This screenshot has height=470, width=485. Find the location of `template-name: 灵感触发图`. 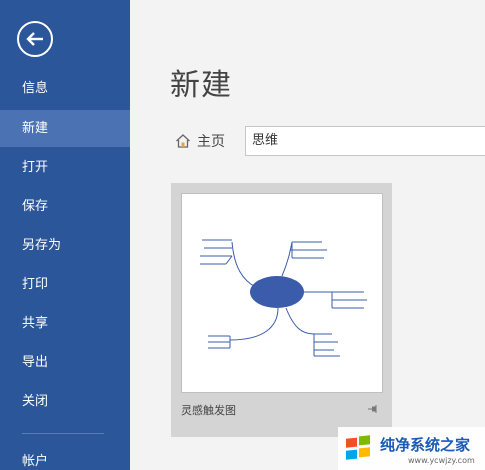

template-name: 灵感触发图 is located at coordinates (208, 410).